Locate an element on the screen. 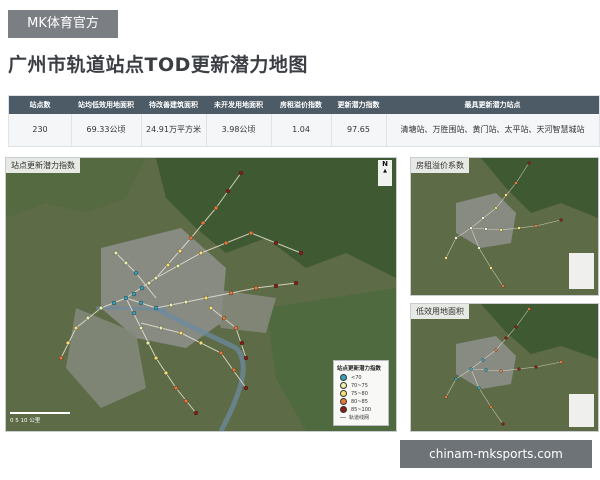 The height and width of the screenshot is (480, 600). legend-item: 80~85 is located at coordinates (354, 402).